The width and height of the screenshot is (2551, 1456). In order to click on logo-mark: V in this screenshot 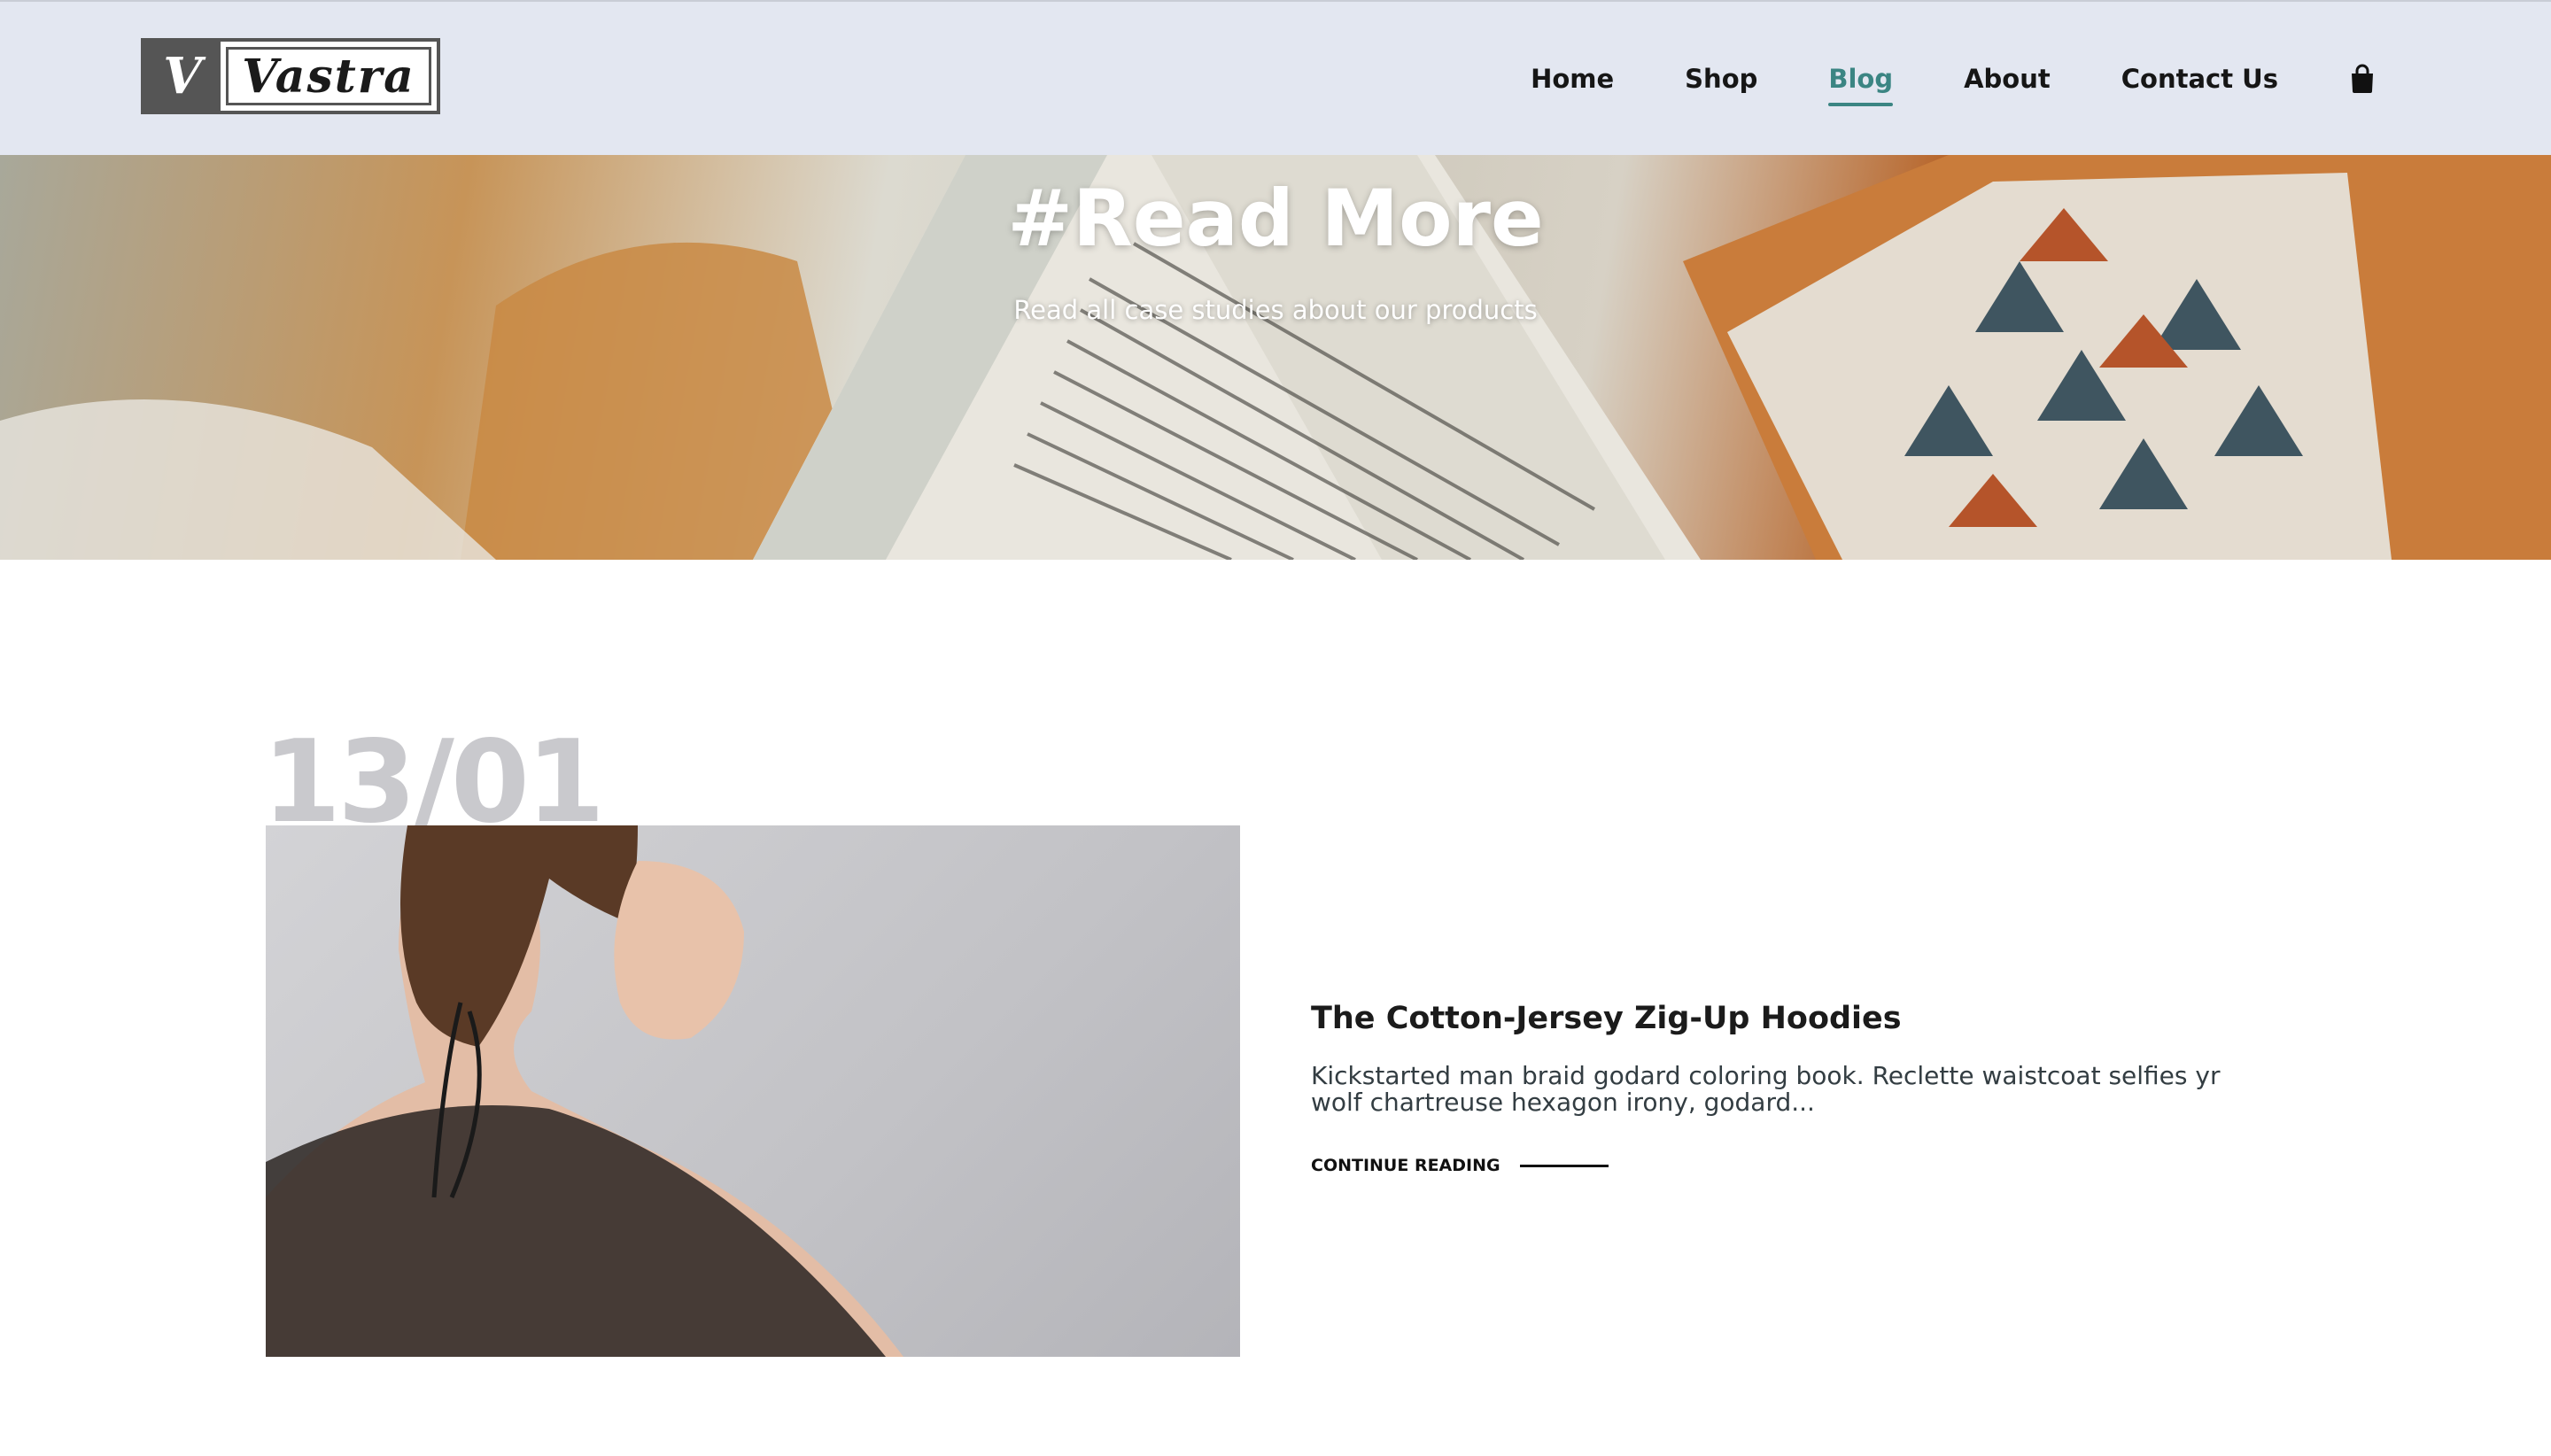, I will do `click(182, 76)`.